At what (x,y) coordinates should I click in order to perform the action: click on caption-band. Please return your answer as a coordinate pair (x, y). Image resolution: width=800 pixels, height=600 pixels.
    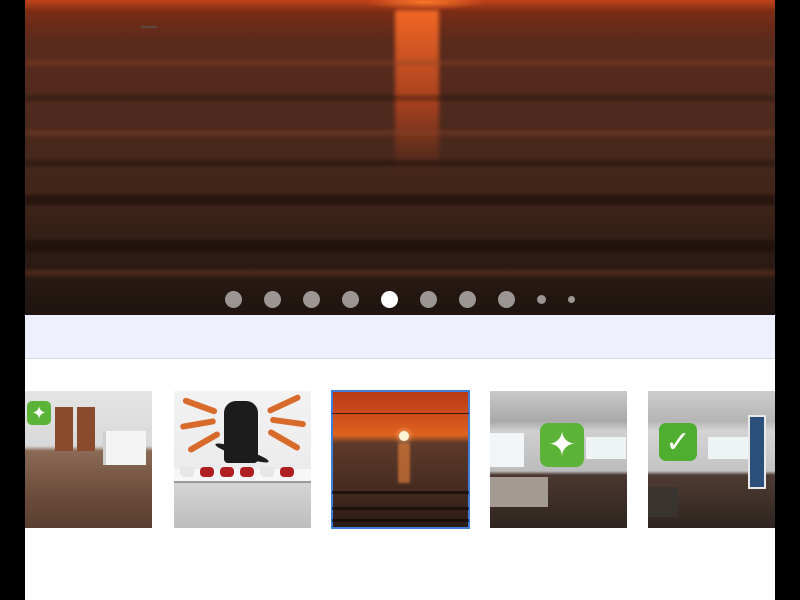
    Looking at the image, I should click on (400, 337).